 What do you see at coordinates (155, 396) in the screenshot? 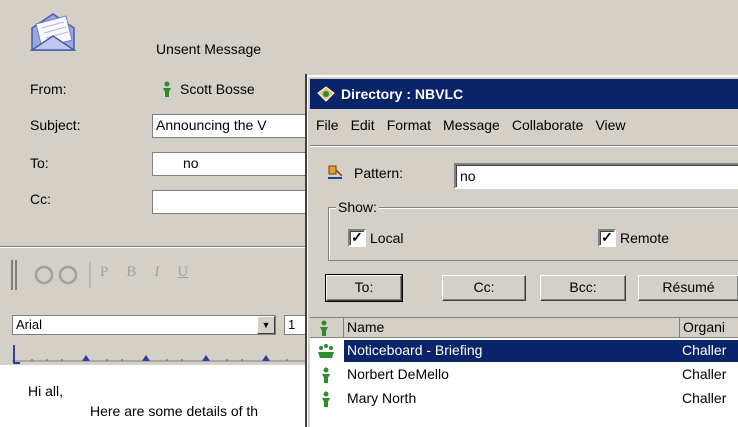
I see `message-body-editor: Hi all, Here are some details of th` at bounding box center [155, 396].